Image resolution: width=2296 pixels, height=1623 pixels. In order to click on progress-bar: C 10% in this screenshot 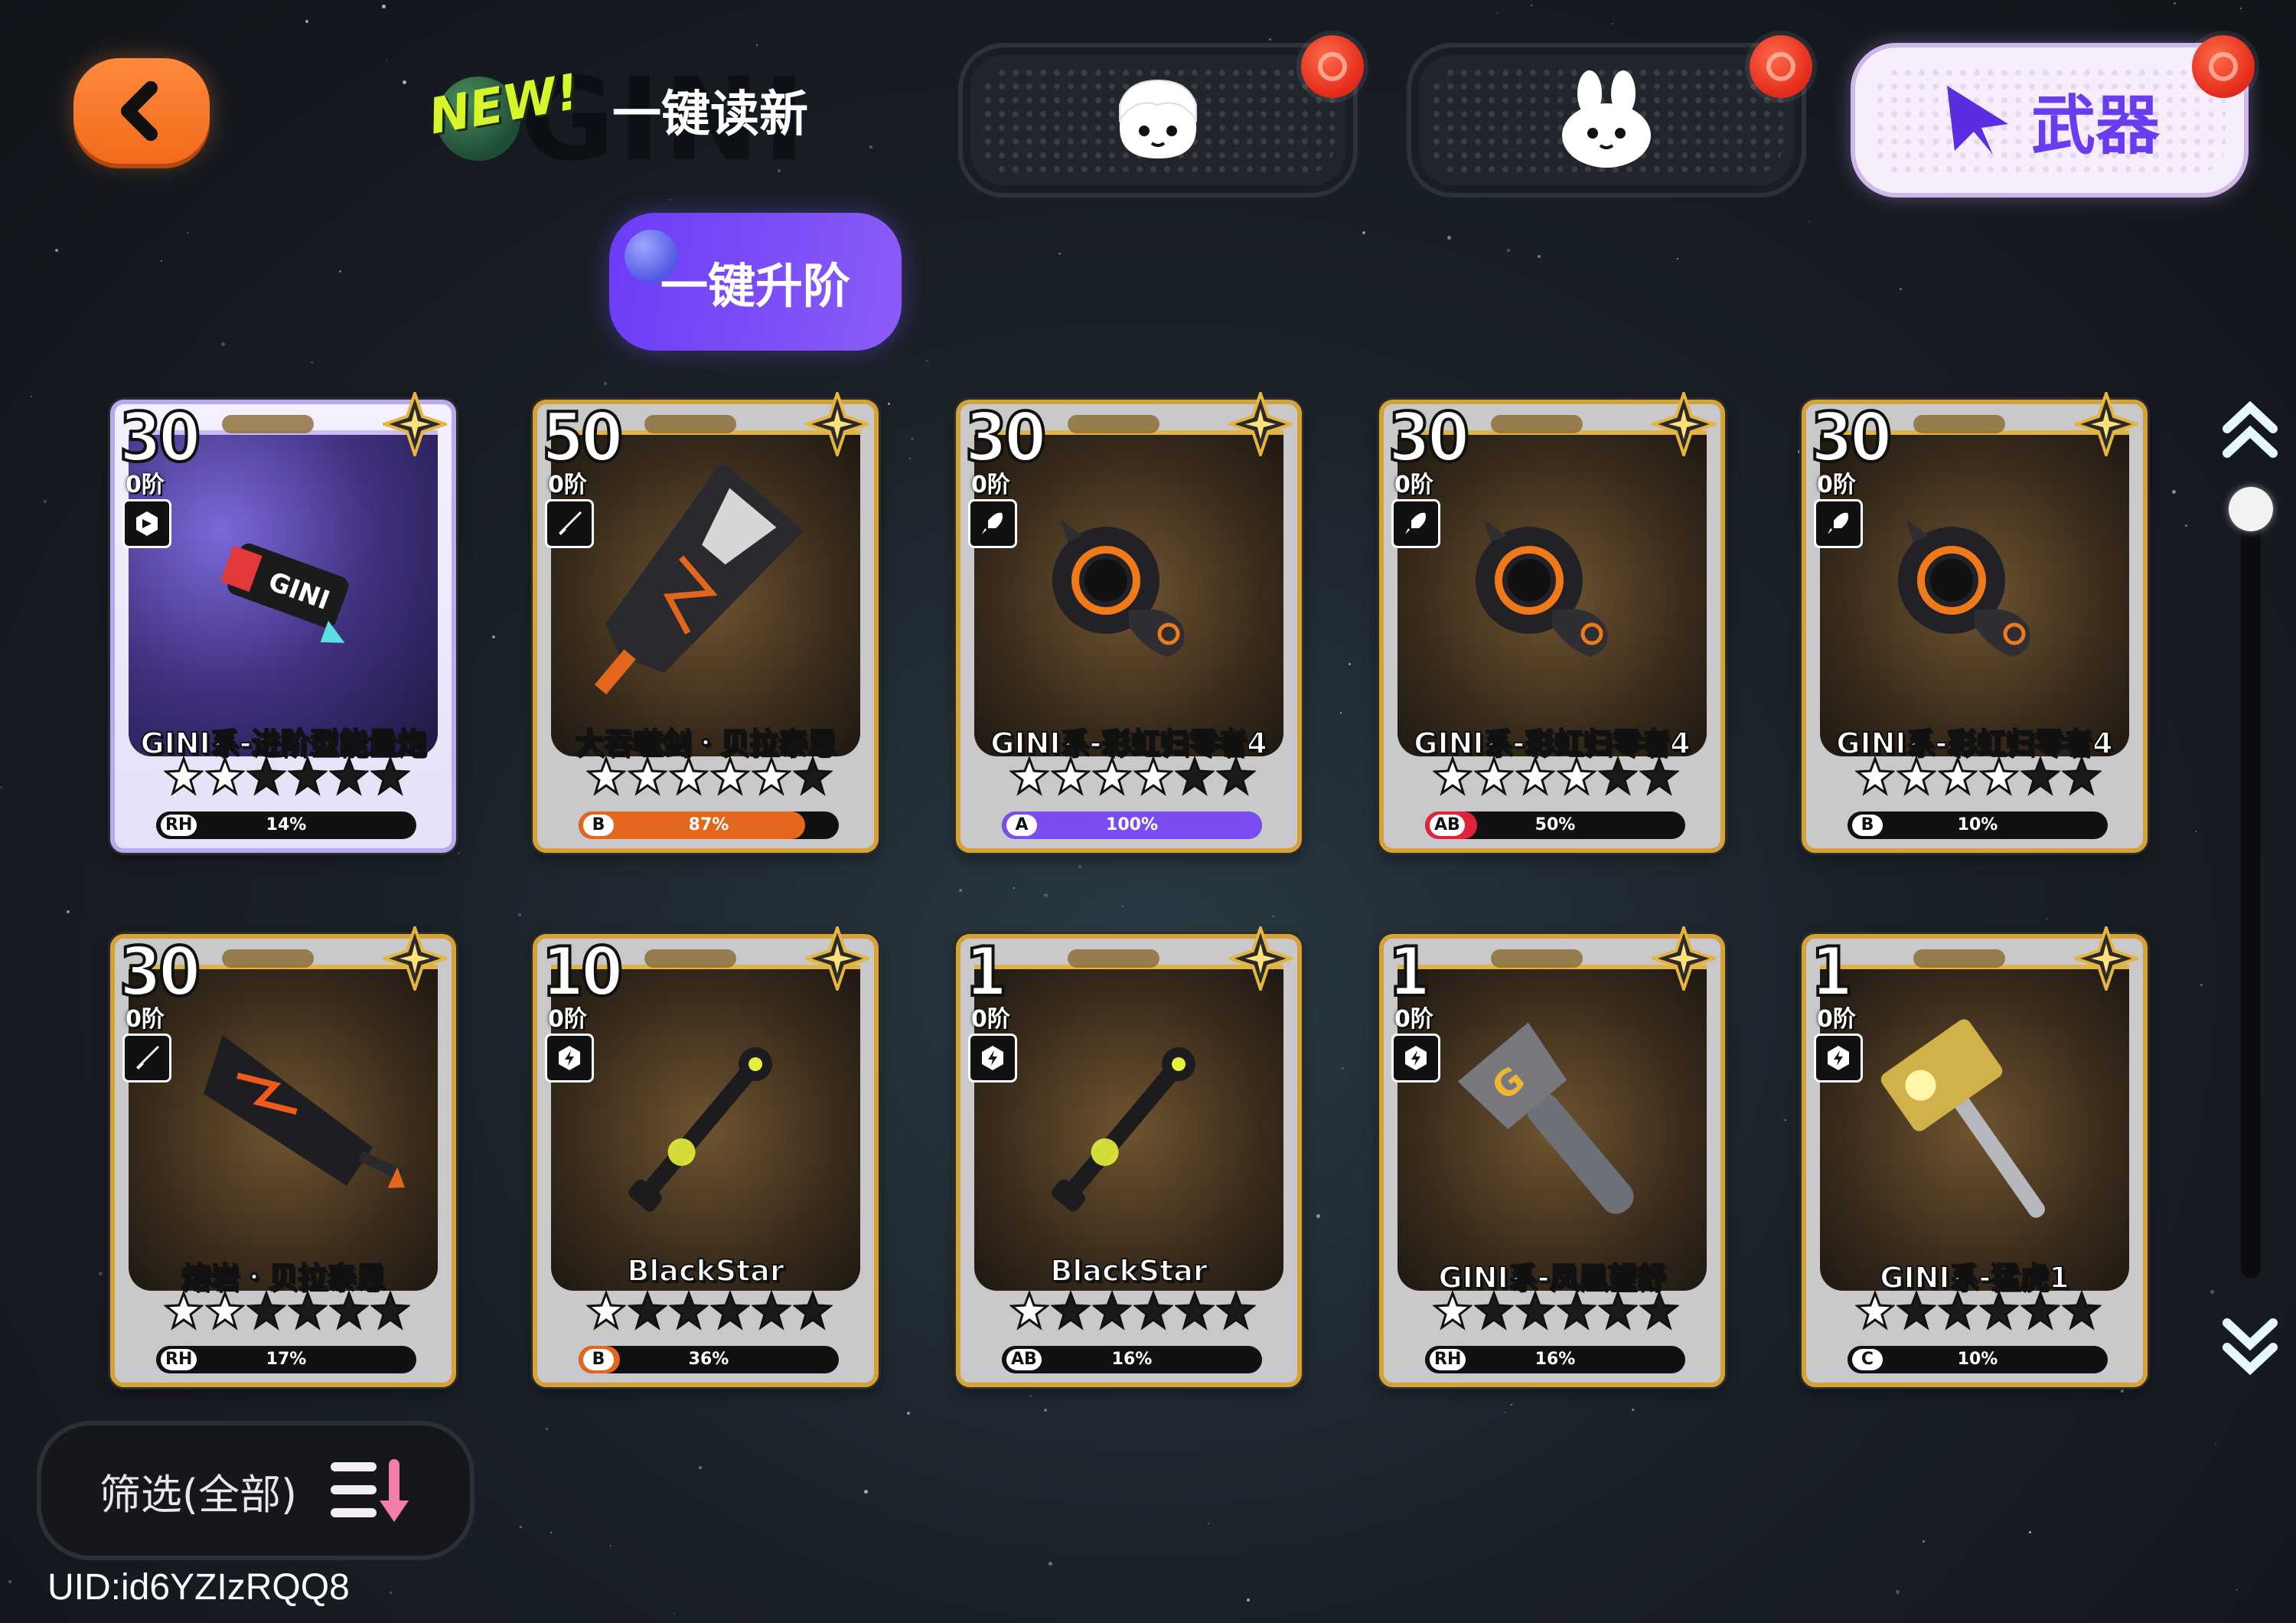, I will do `click(1978, 1359)`.